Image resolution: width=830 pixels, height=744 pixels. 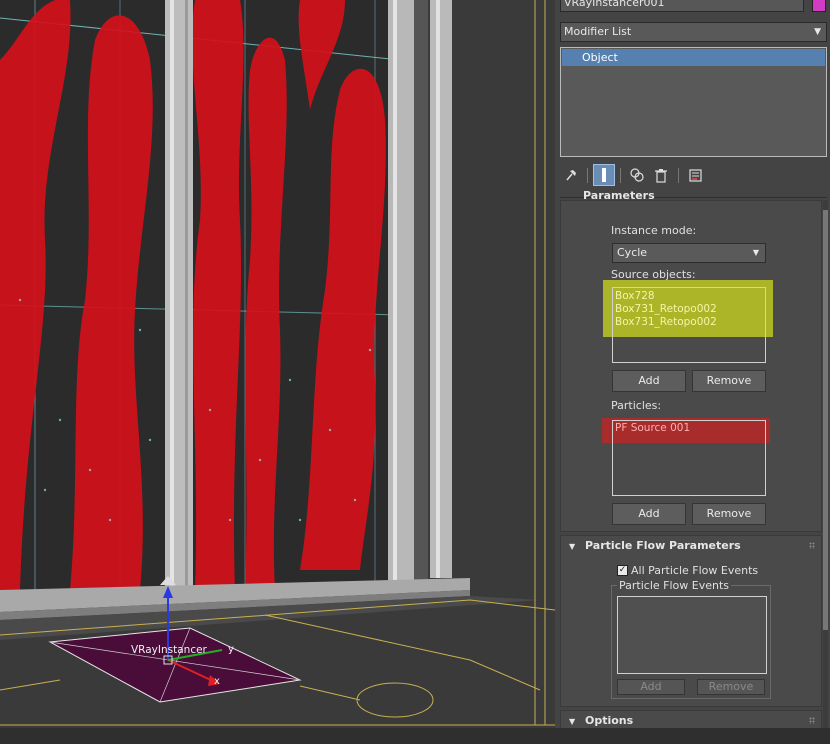 What do you see at coordinates (682, 6) in the screenshot?
I see `object-name-field: VRayInstancer001` at bounding box center [682, 6].